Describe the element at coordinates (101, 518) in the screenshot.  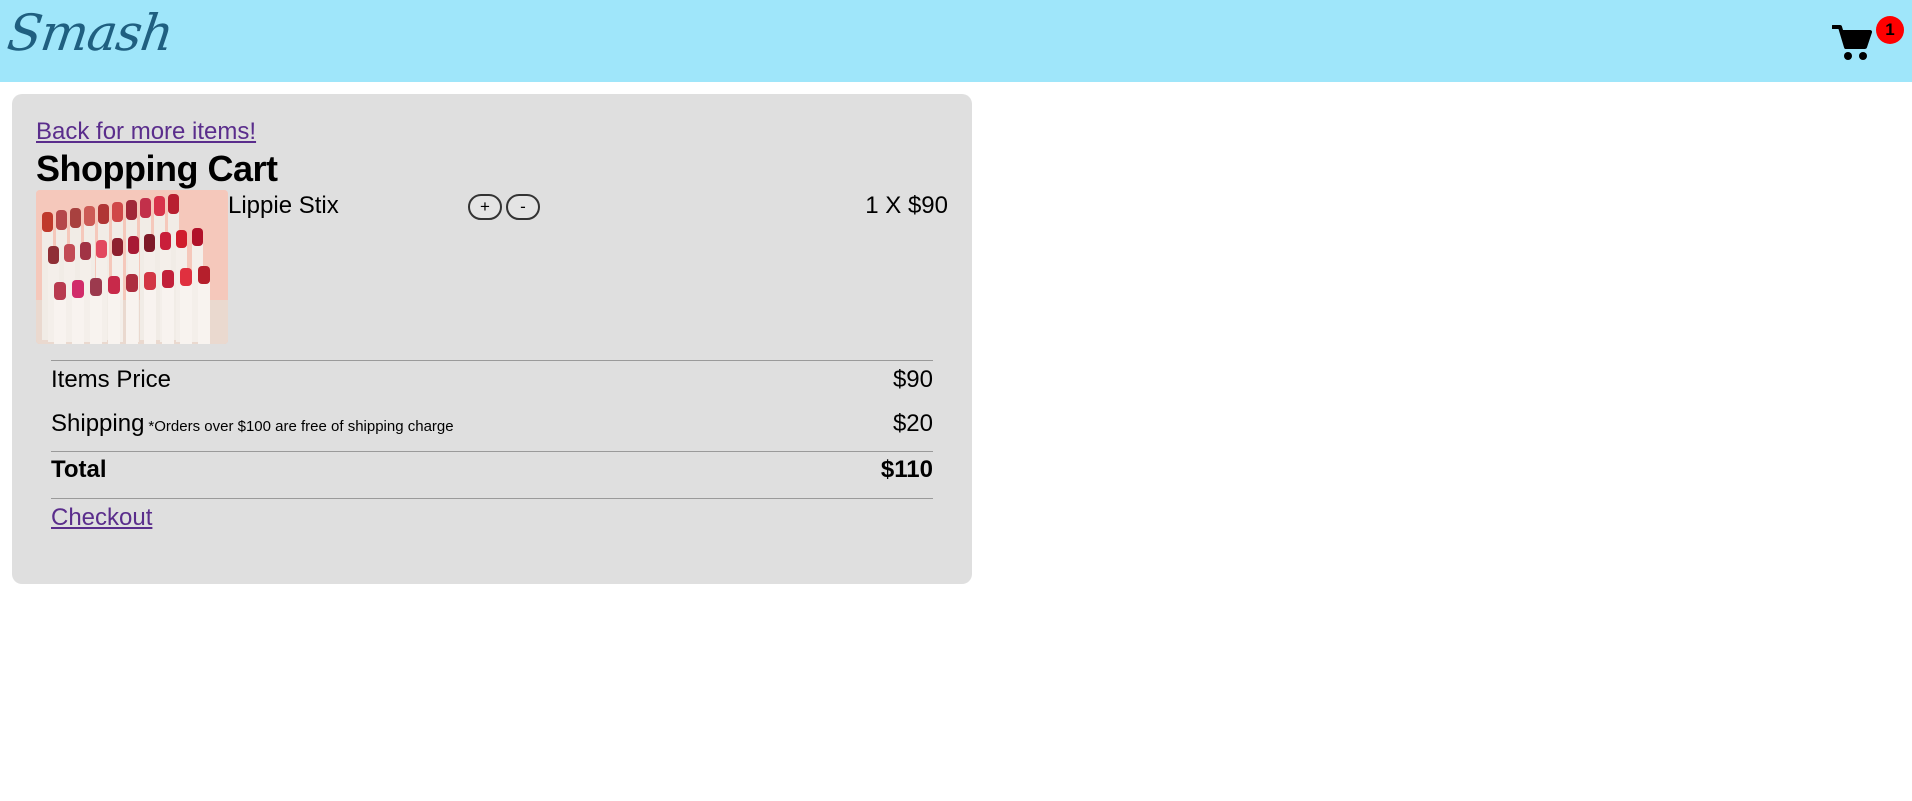
I see `checkout-link: Checkout` at that location.